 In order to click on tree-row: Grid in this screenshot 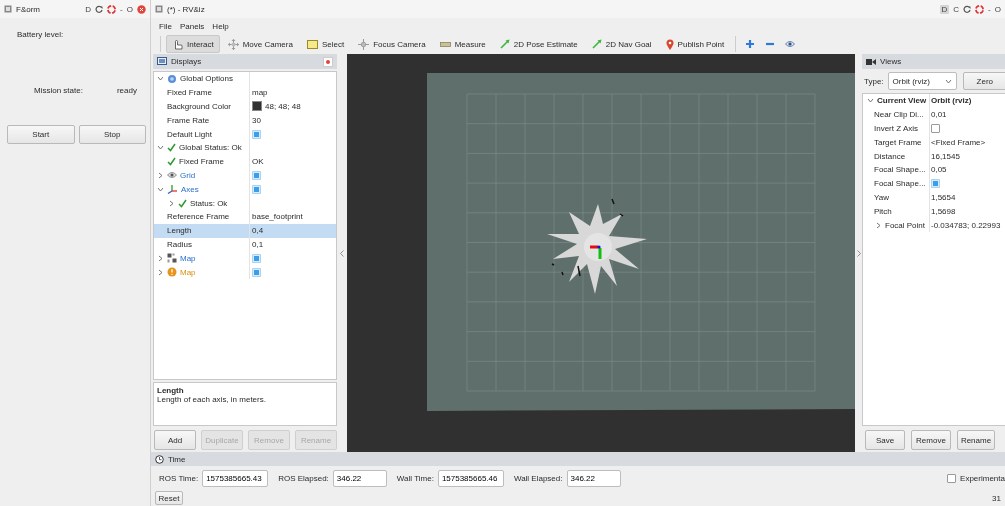, I will do `click(245, 175)`.